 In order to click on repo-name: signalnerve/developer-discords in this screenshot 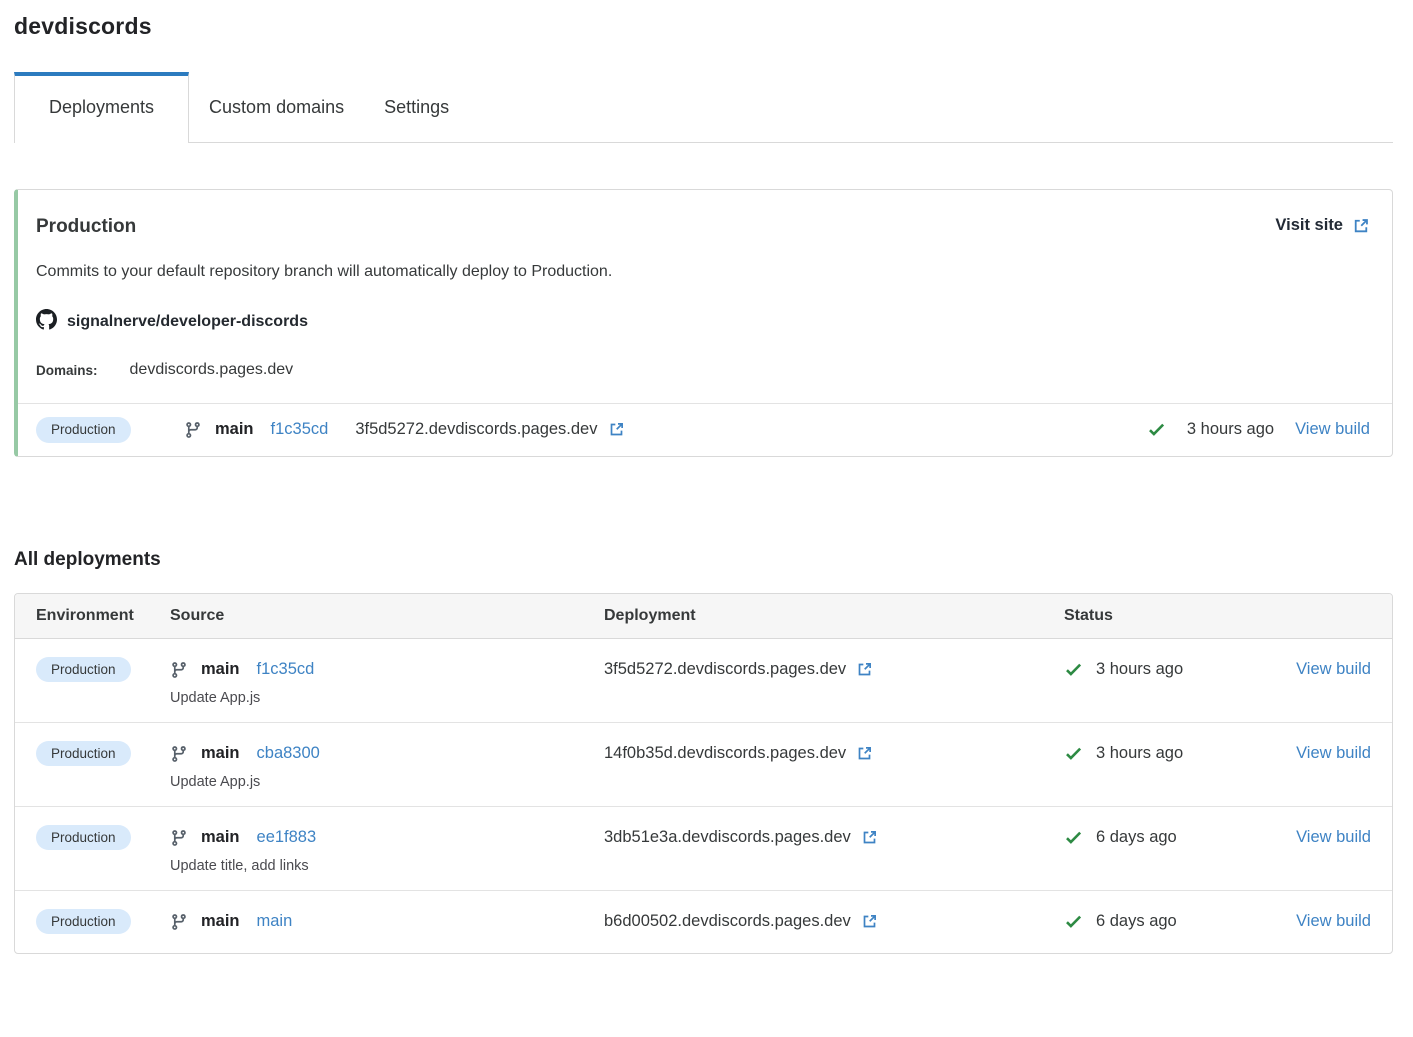, I will do `click(187, 322)`.